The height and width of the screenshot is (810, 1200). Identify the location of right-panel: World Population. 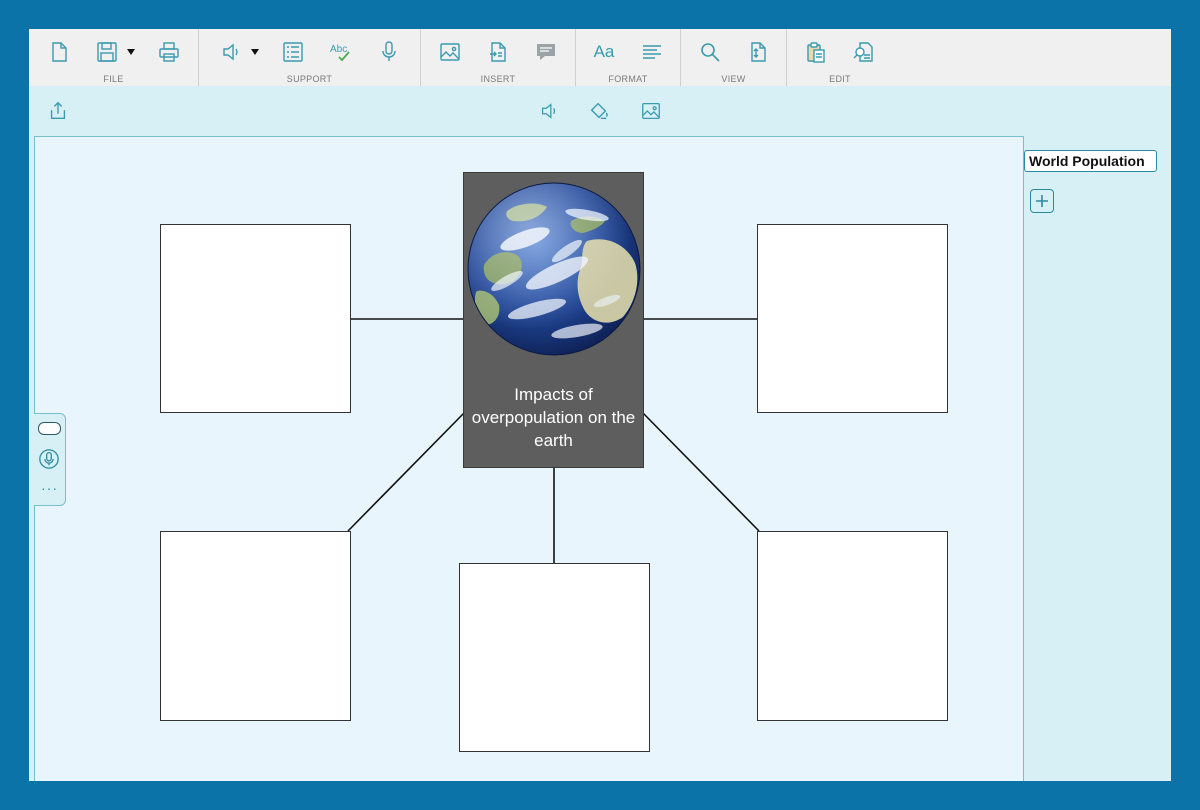
(1097, 458).